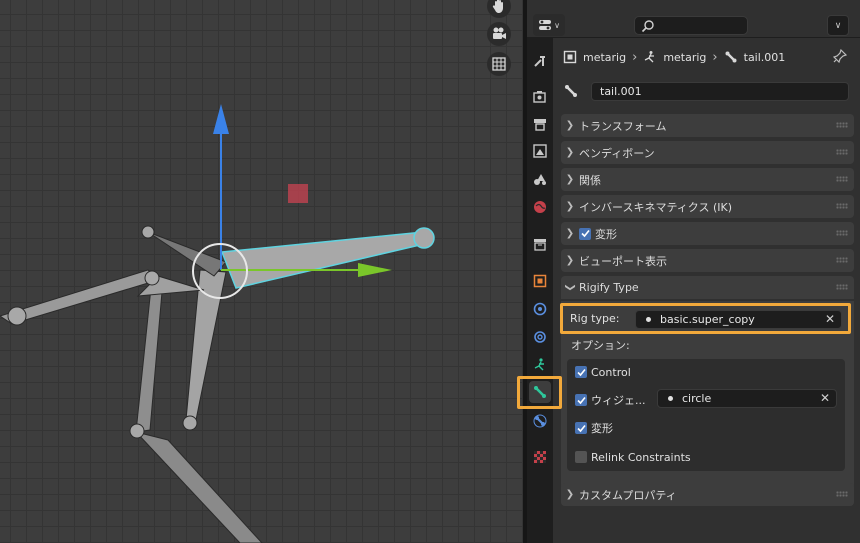  What do you see at coordinates (540, 337) in the screenshot?
I see `physics-icon` at bounding box center [540, 337].